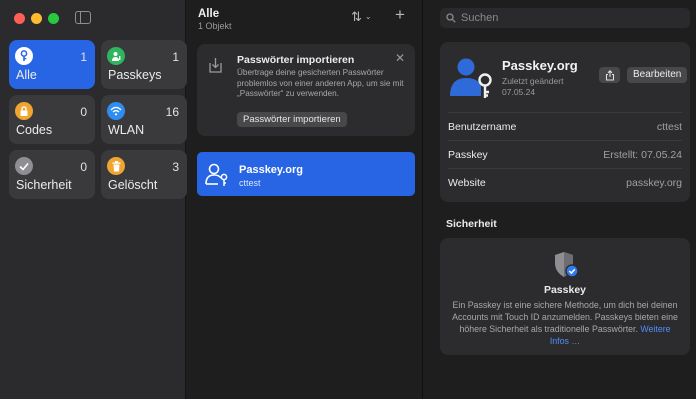 The image size is (696, 399). What do you see at coordinates (135, 75) in the screenshot?
I see `category-label: Passkeys` at bounding box center [135, 75].